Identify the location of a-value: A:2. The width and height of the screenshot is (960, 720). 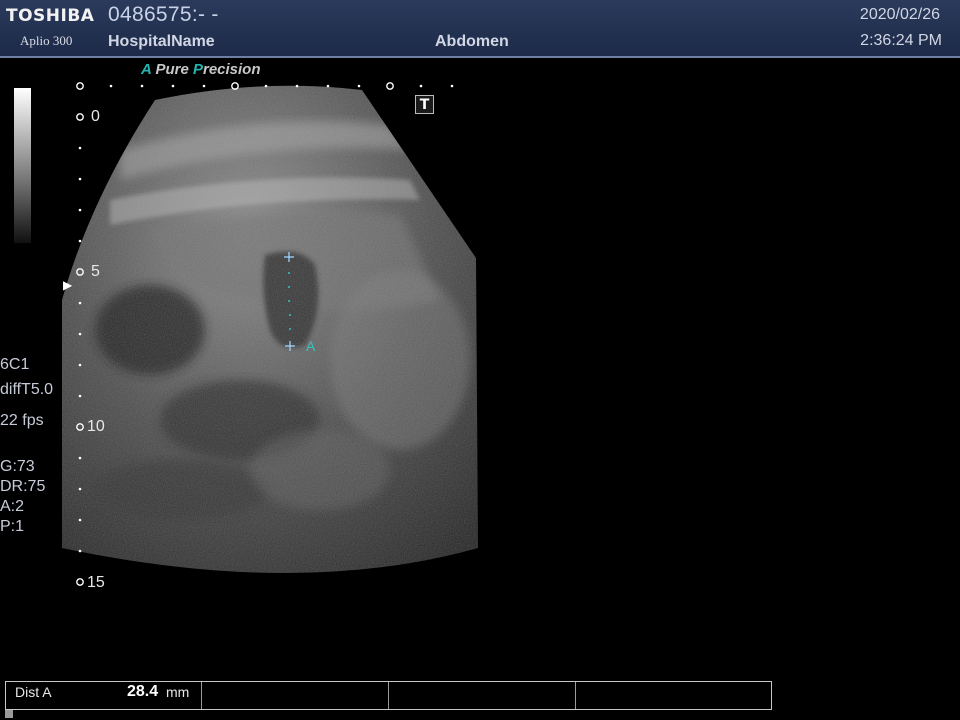
(12, 506).